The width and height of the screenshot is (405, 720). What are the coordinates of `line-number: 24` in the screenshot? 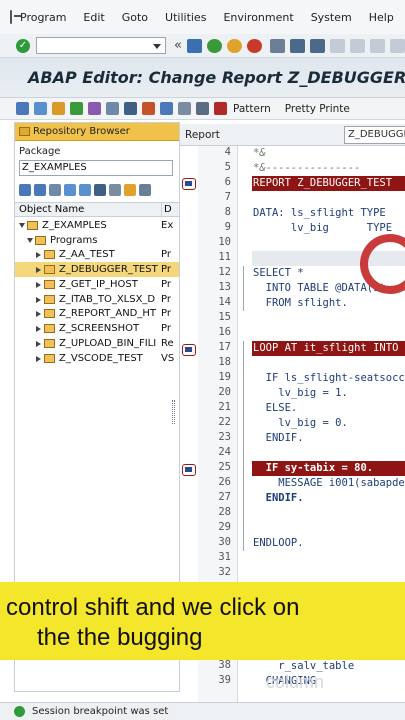 It's located at (224, 452).